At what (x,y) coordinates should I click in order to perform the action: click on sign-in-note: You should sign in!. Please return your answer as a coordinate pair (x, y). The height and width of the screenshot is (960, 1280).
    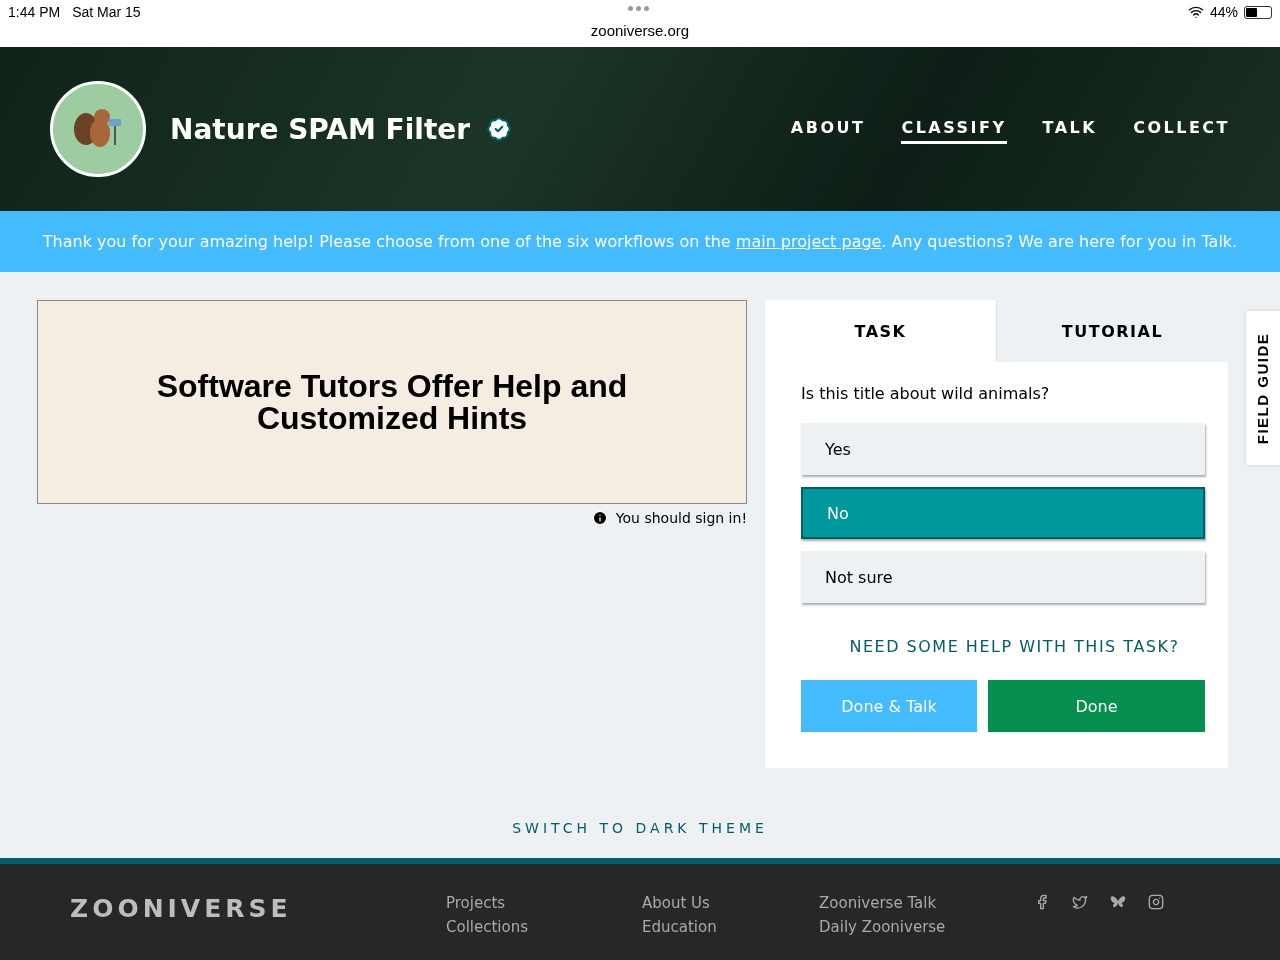
    Looking at the image, I should click on (681, 518).